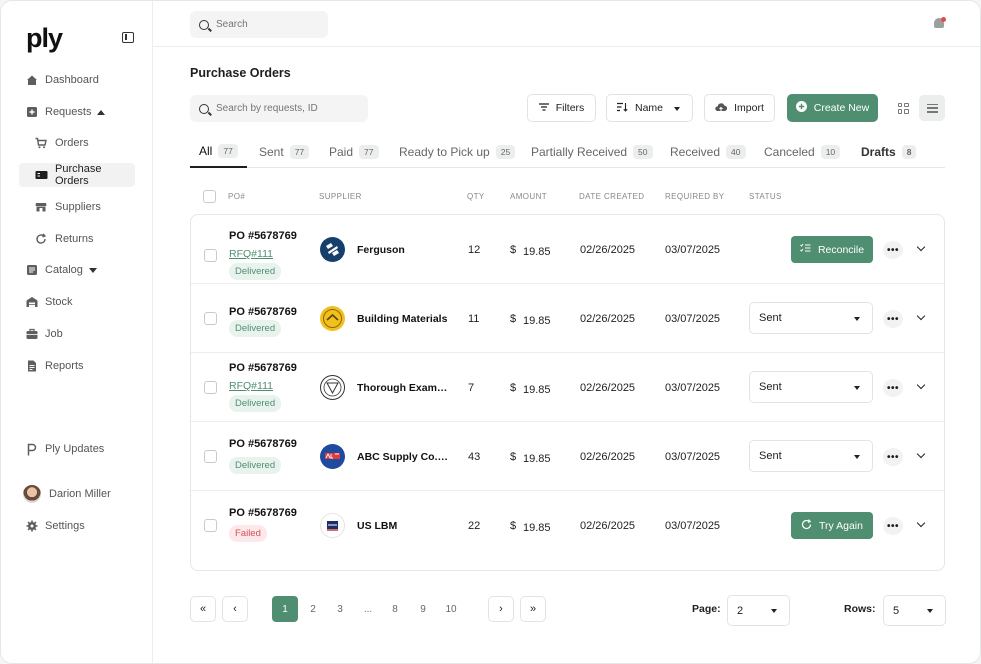  I want to click on sidebar-item-ply-updates: Ply Updates, so click(77, 449).